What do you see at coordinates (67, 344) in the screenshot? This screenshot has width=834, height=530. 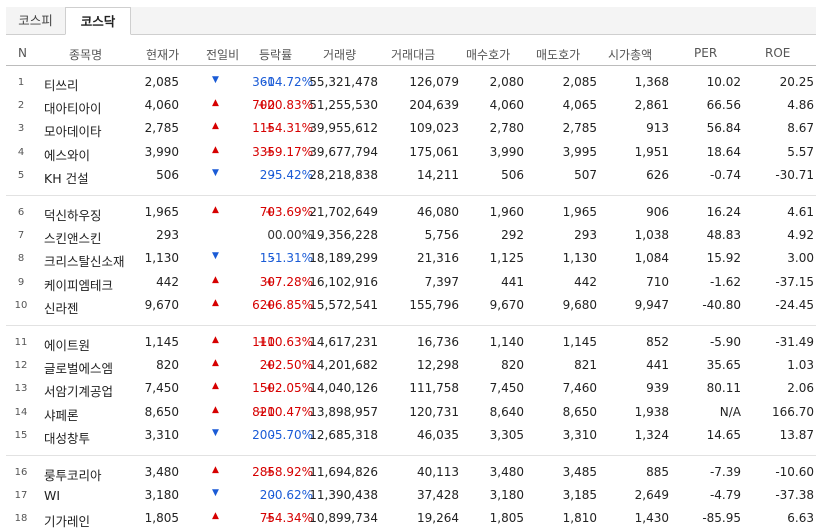 I see `stock-name: 에이트원` at bounding box center [67, 344].